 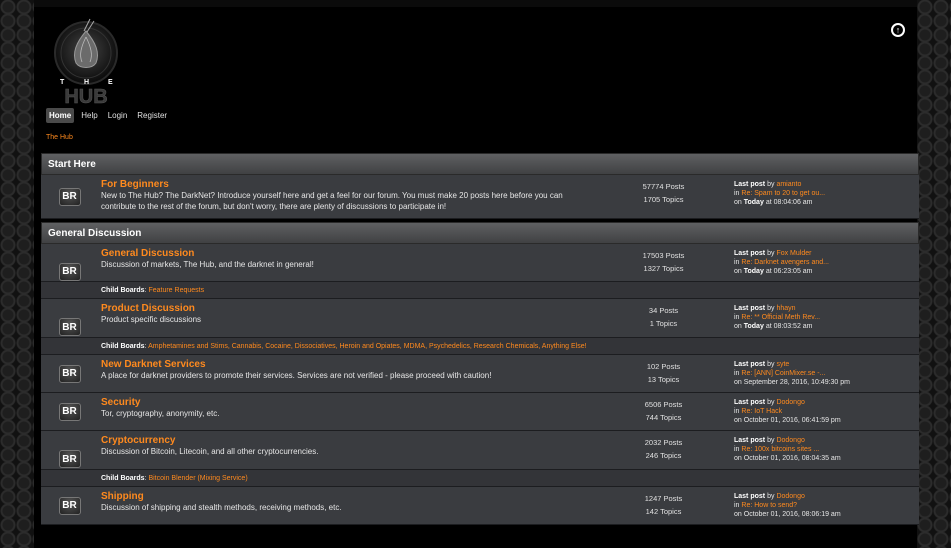 I want to click on board-stats: 57774 Posts 1705 Topics, so click(x=663, y=196).